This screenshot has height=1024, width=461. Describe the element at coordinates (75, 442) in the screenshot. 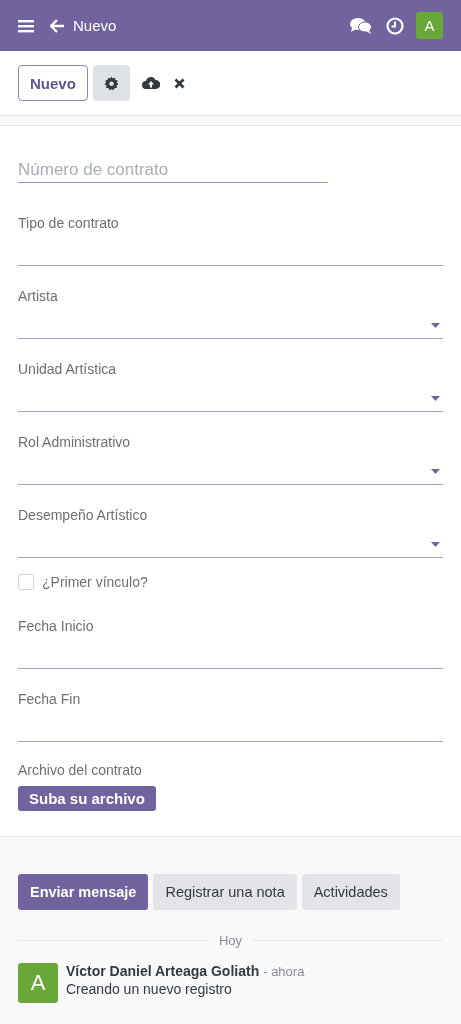

I see `field-label: Rol Administrativo` at that location.